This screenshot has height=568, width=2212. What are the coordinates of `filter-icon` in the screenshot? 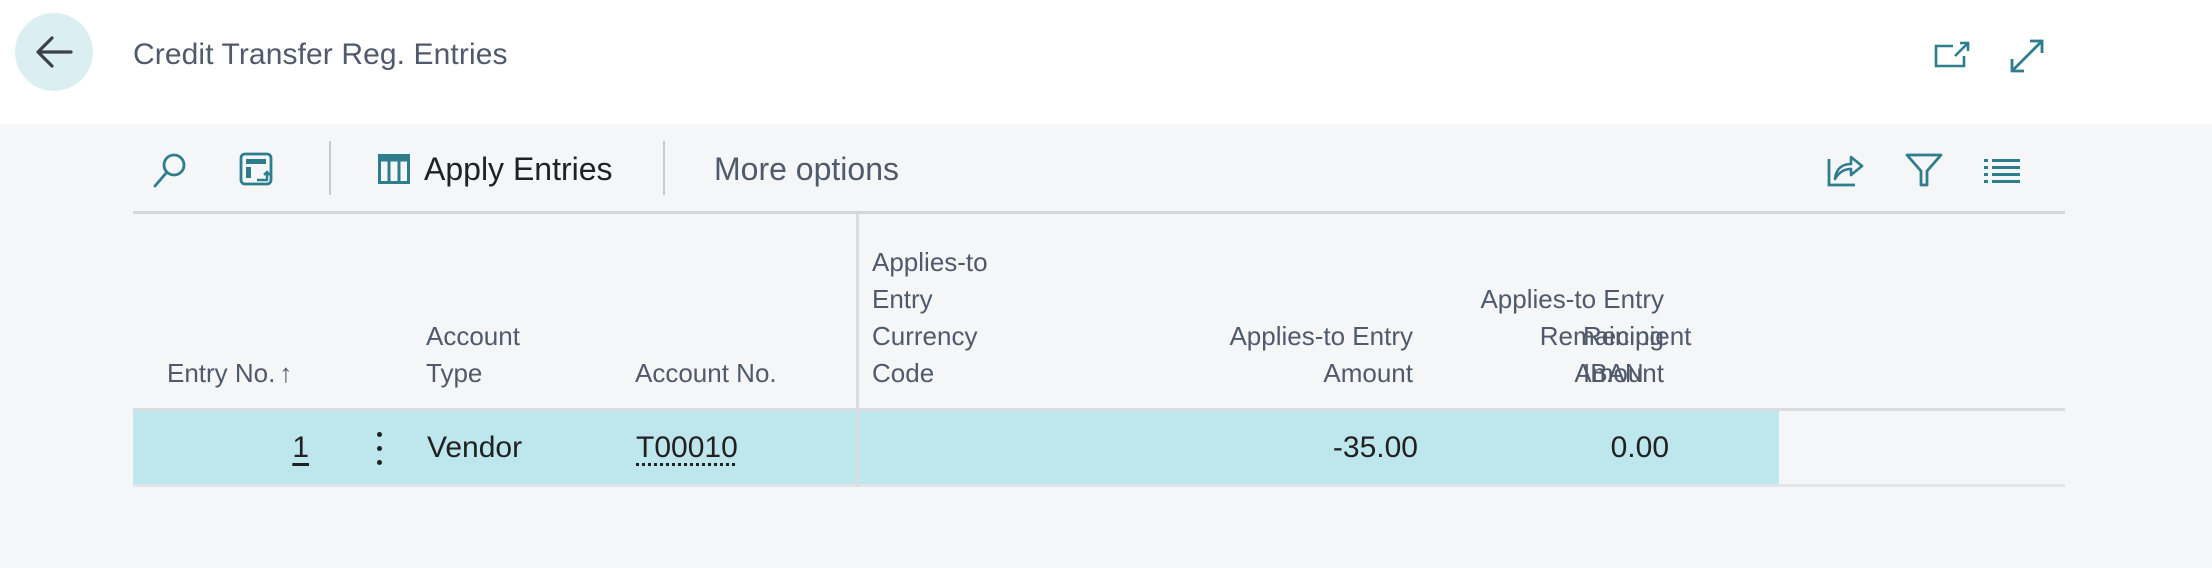 It's located at (1924, 170).